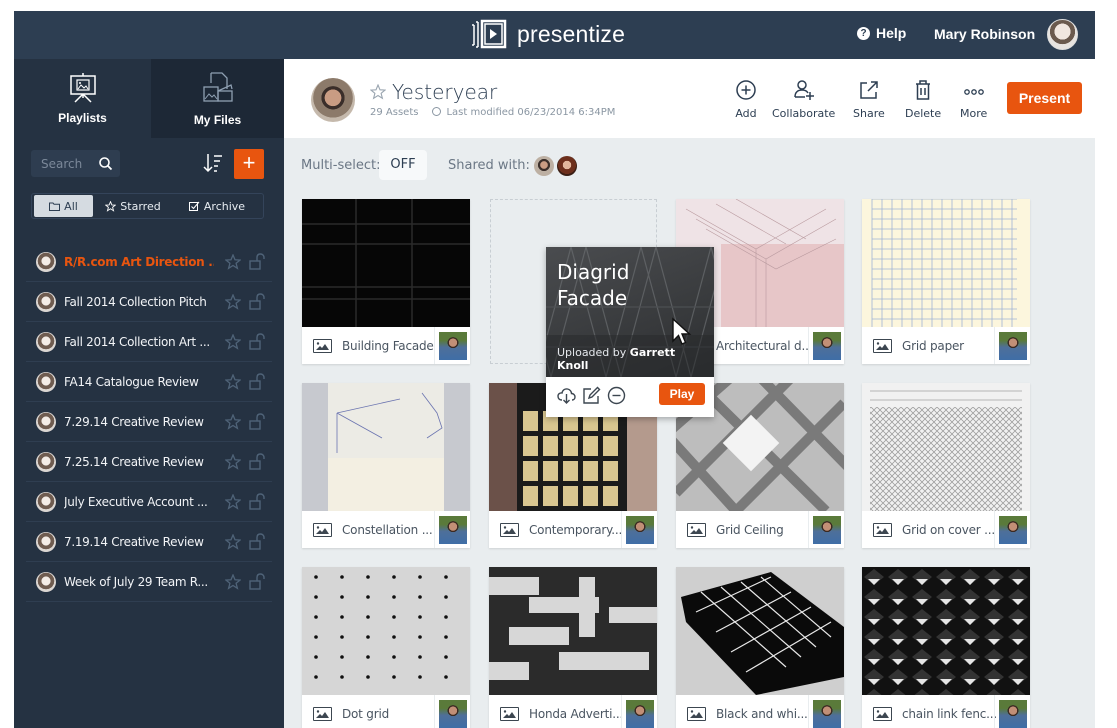 This screenshot has height=728, width=1117. What do you see at coordinates (869, 90) in the screenshot?
I see `share-external-icon` at bounding box center [869, 90].